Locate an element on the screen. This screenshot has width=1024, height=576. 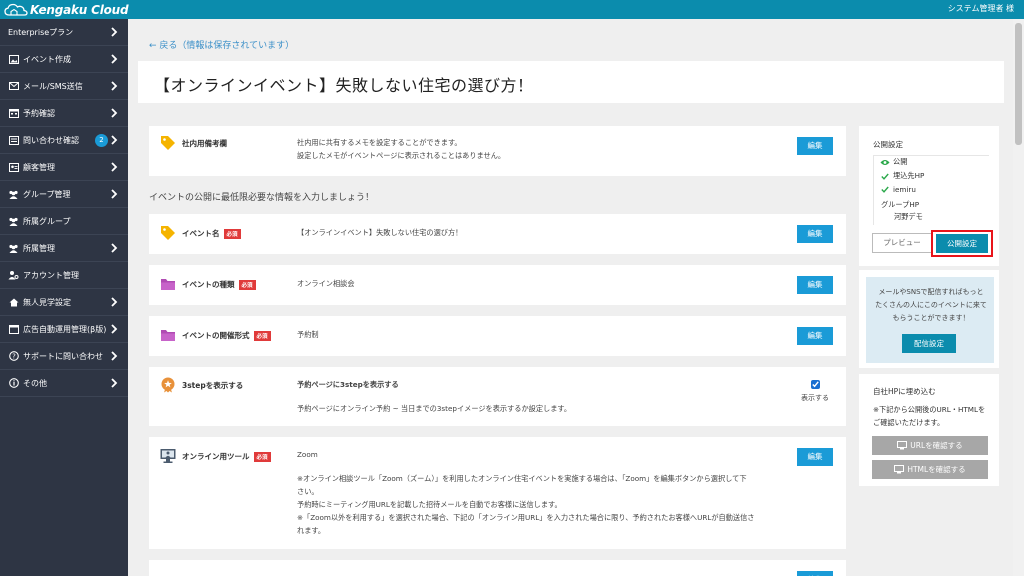
online-tool-note: さい。 is located at coordinates (308, 491).